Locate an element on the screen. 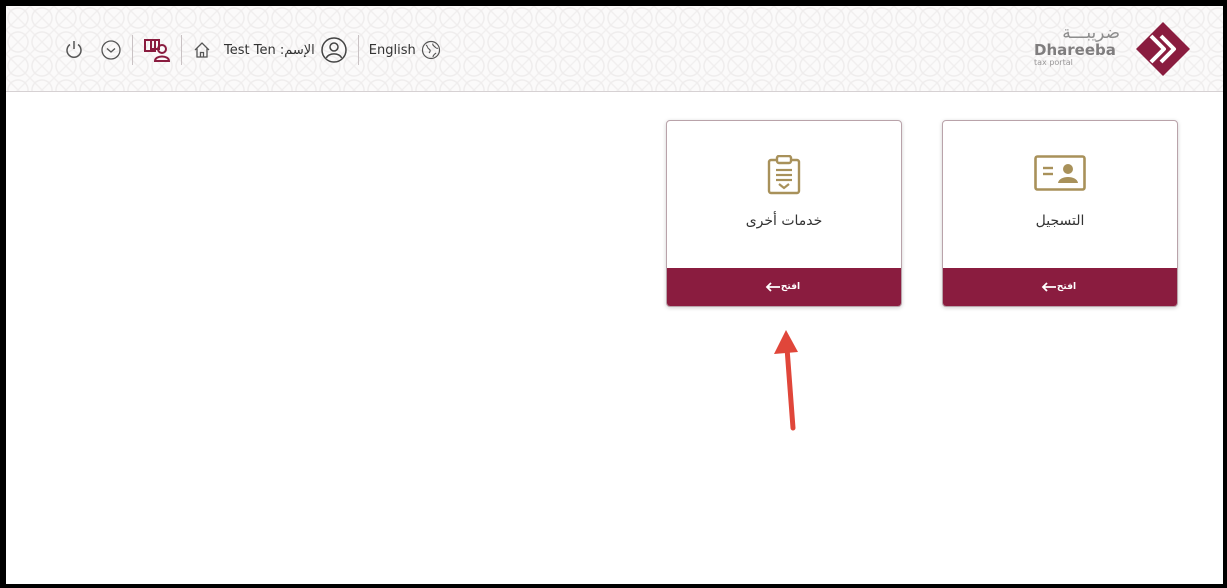  user-avatar-icon is located at coordinates (334, 50).